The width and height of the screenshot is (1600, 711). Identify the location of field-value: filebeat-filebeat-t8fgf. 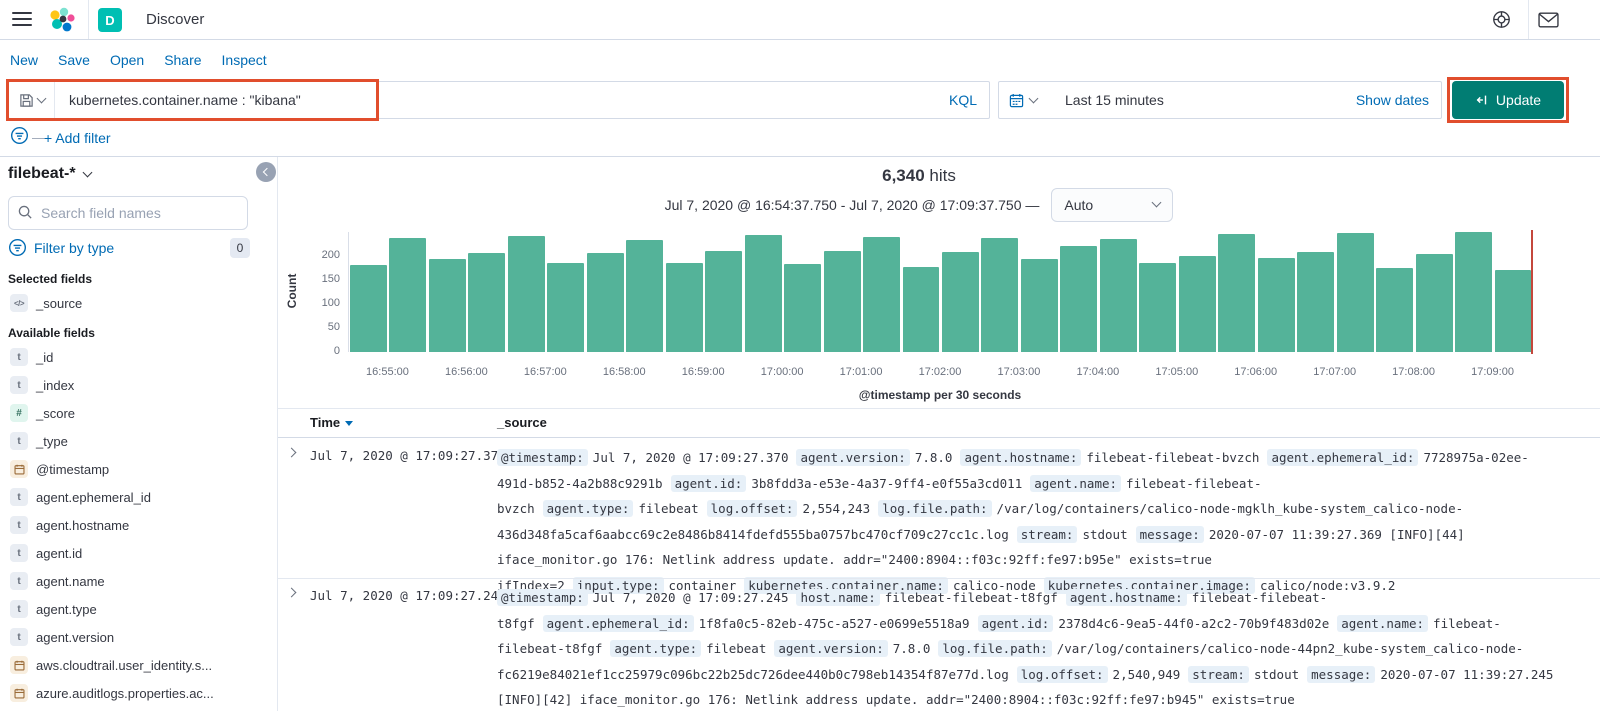
(971, 597).